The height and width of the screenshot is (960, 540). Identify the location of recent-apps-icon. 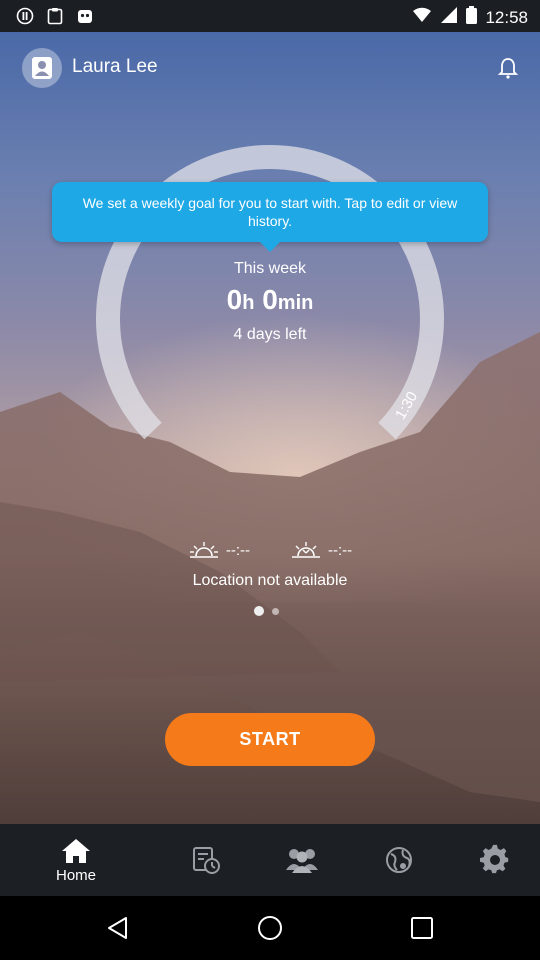
(422, 928).